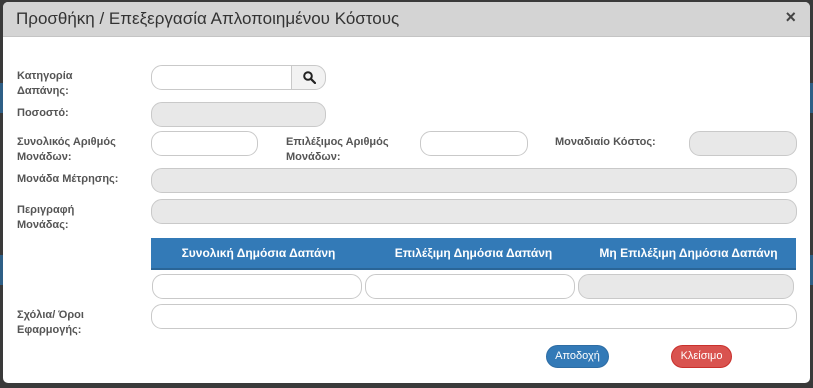 The height and width of the screenshot is (388, 813). What do you see at coordinates (605, 142) in the screenshot?
I see `unit-cost-label: Μοναδιαίο Κόστος:` at bounding box center [605, 142].